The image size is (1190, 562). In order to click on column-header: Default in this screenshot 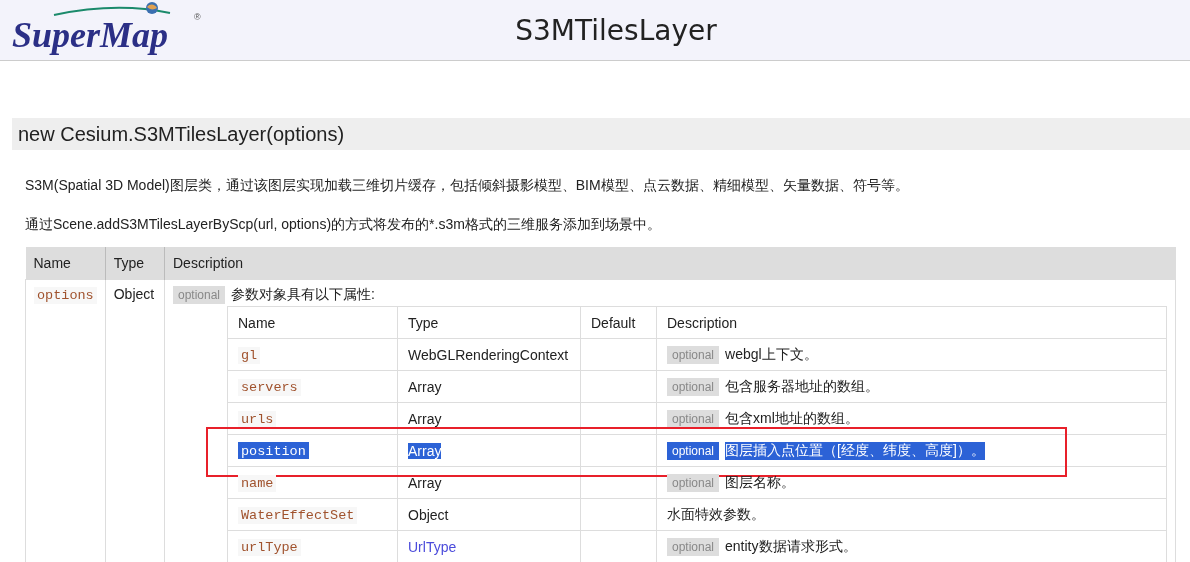, I will do `click(618, 322)`.